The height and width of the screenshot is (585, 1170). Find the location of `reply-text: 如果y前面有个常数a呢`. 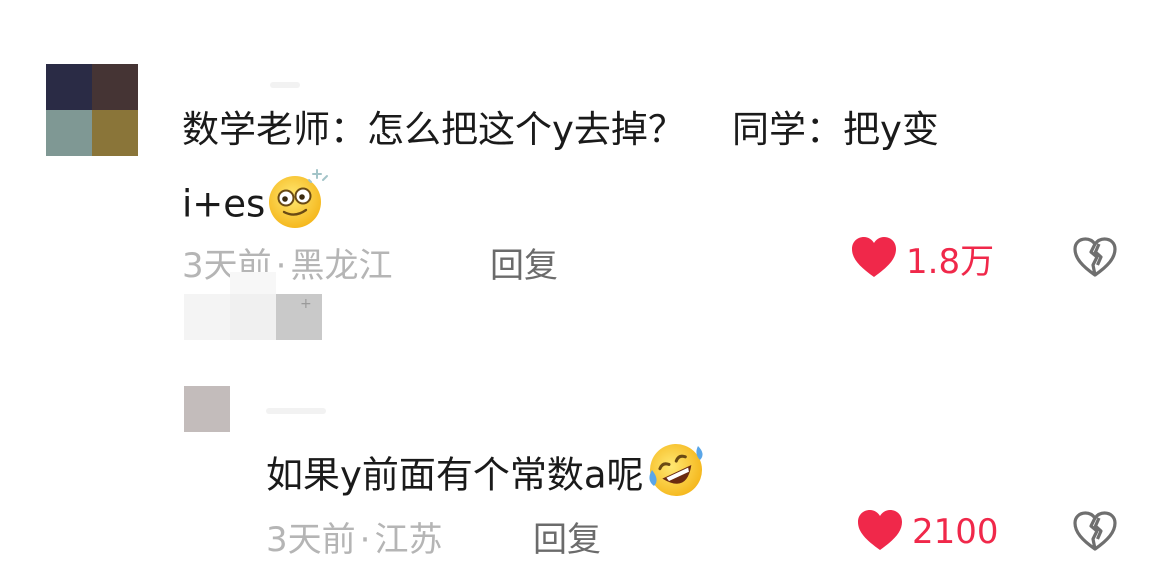

reply-text: 如果y前面有个常数a呢 is located at coordinates (487, 477).